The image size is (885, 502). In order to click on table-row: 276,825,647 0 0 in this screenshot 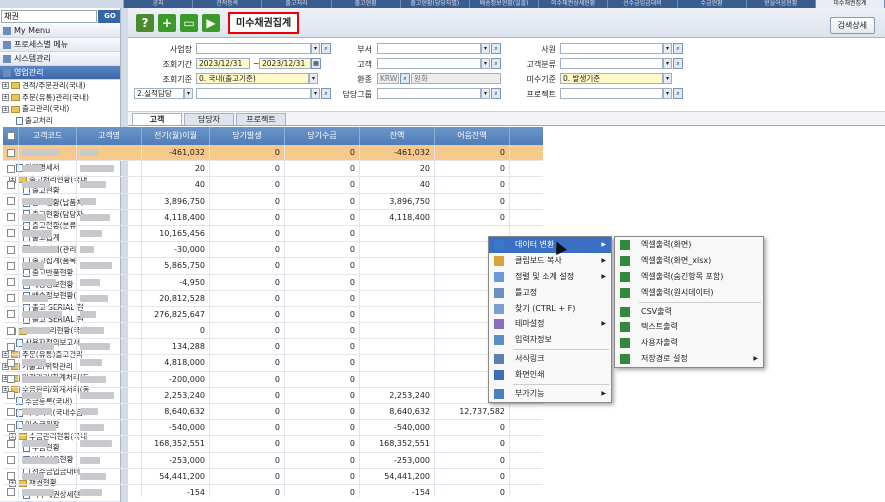, I will do `click(273, 315)`.